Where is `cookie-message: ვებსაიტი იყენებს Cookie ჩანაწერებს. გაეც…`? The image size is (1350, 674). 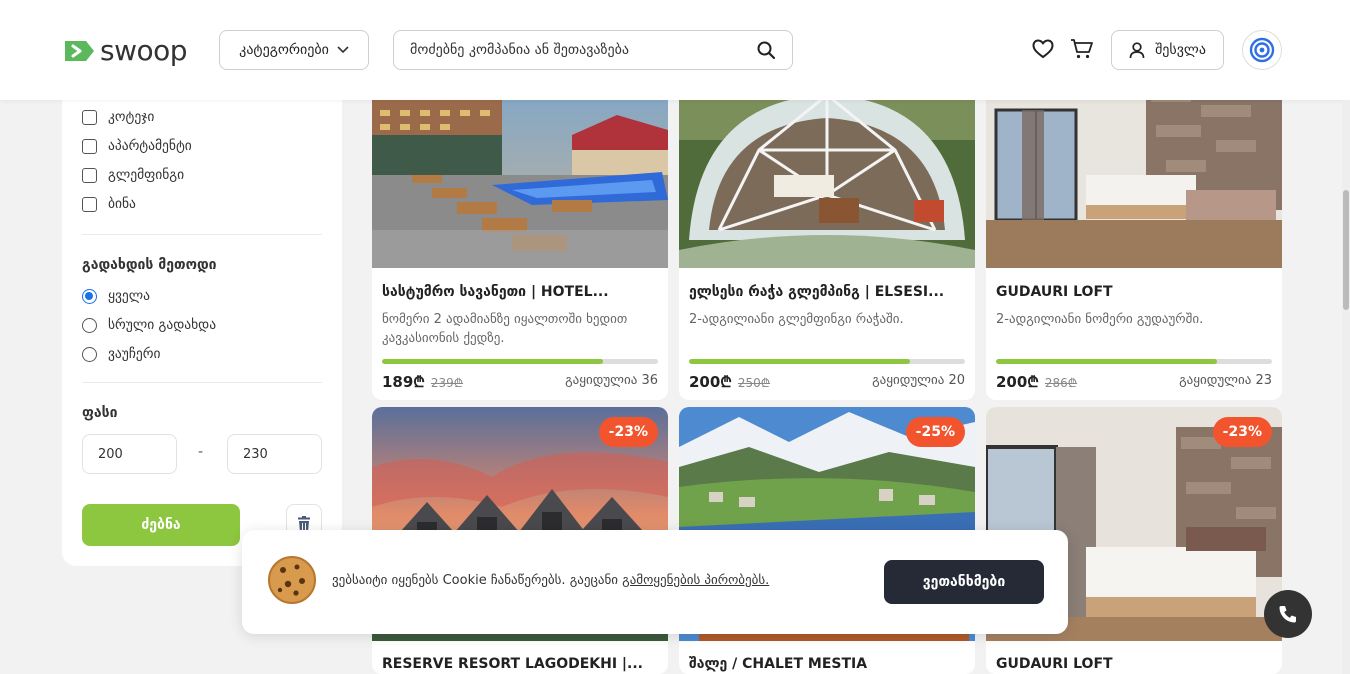 cookie-message: ვებსაიტი იყენებს Cookie ჩანაწერებს. გაეც… is located at coordinates (550, 580).